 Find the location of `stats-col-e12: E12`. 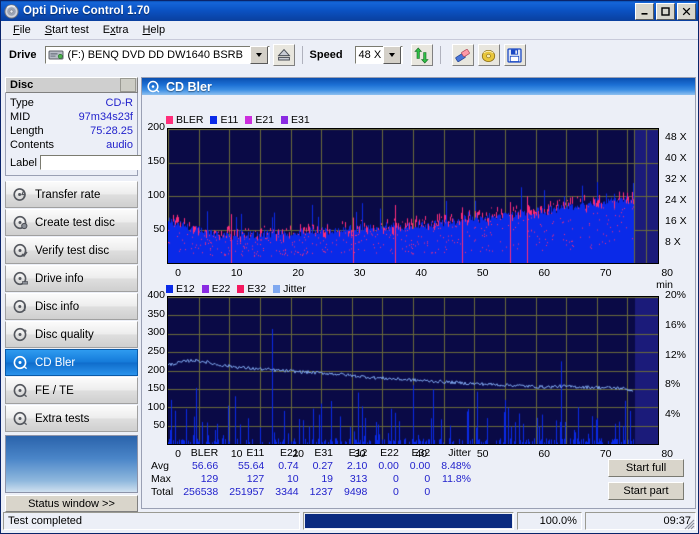

stats-col-e12: E12 is located at coordinates (358, 453).